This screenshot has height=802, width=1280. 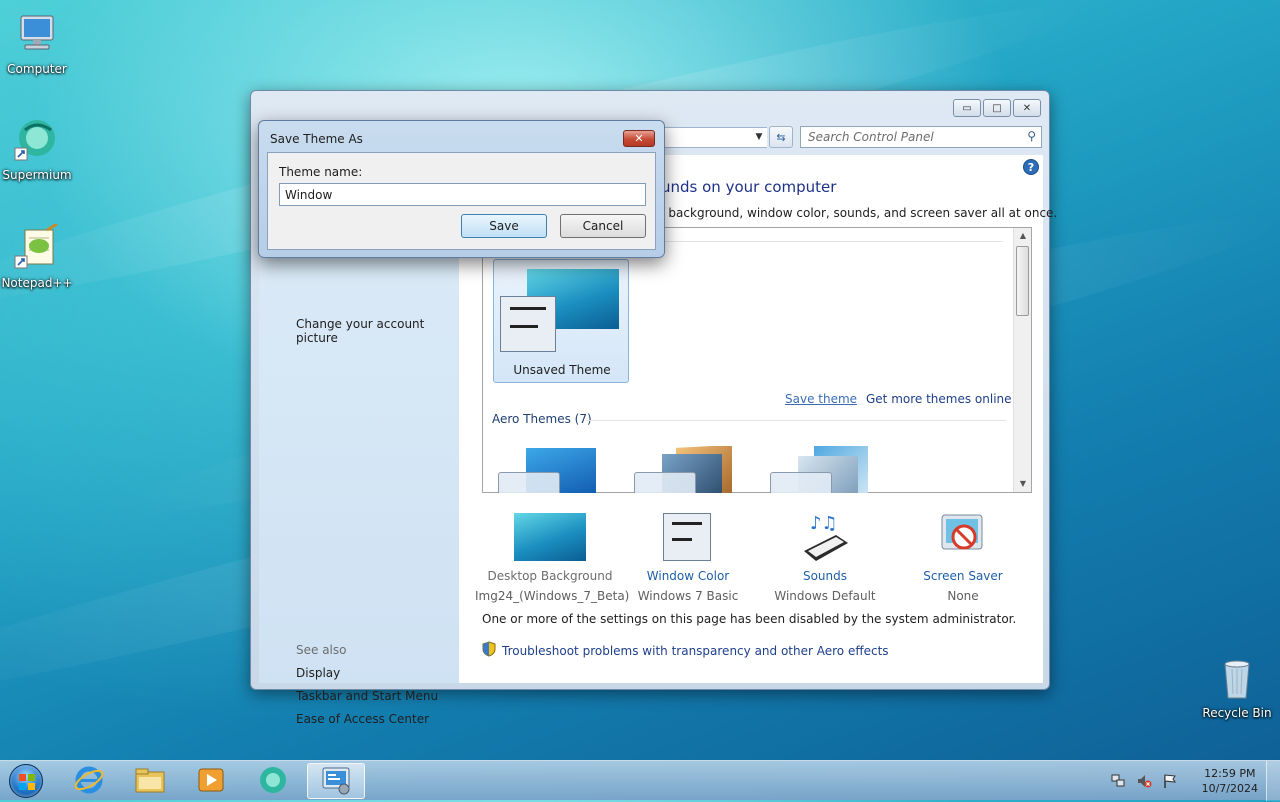 I want to click on dialog-body: Theme name: Save Cancel, so click(x=461, y=201).